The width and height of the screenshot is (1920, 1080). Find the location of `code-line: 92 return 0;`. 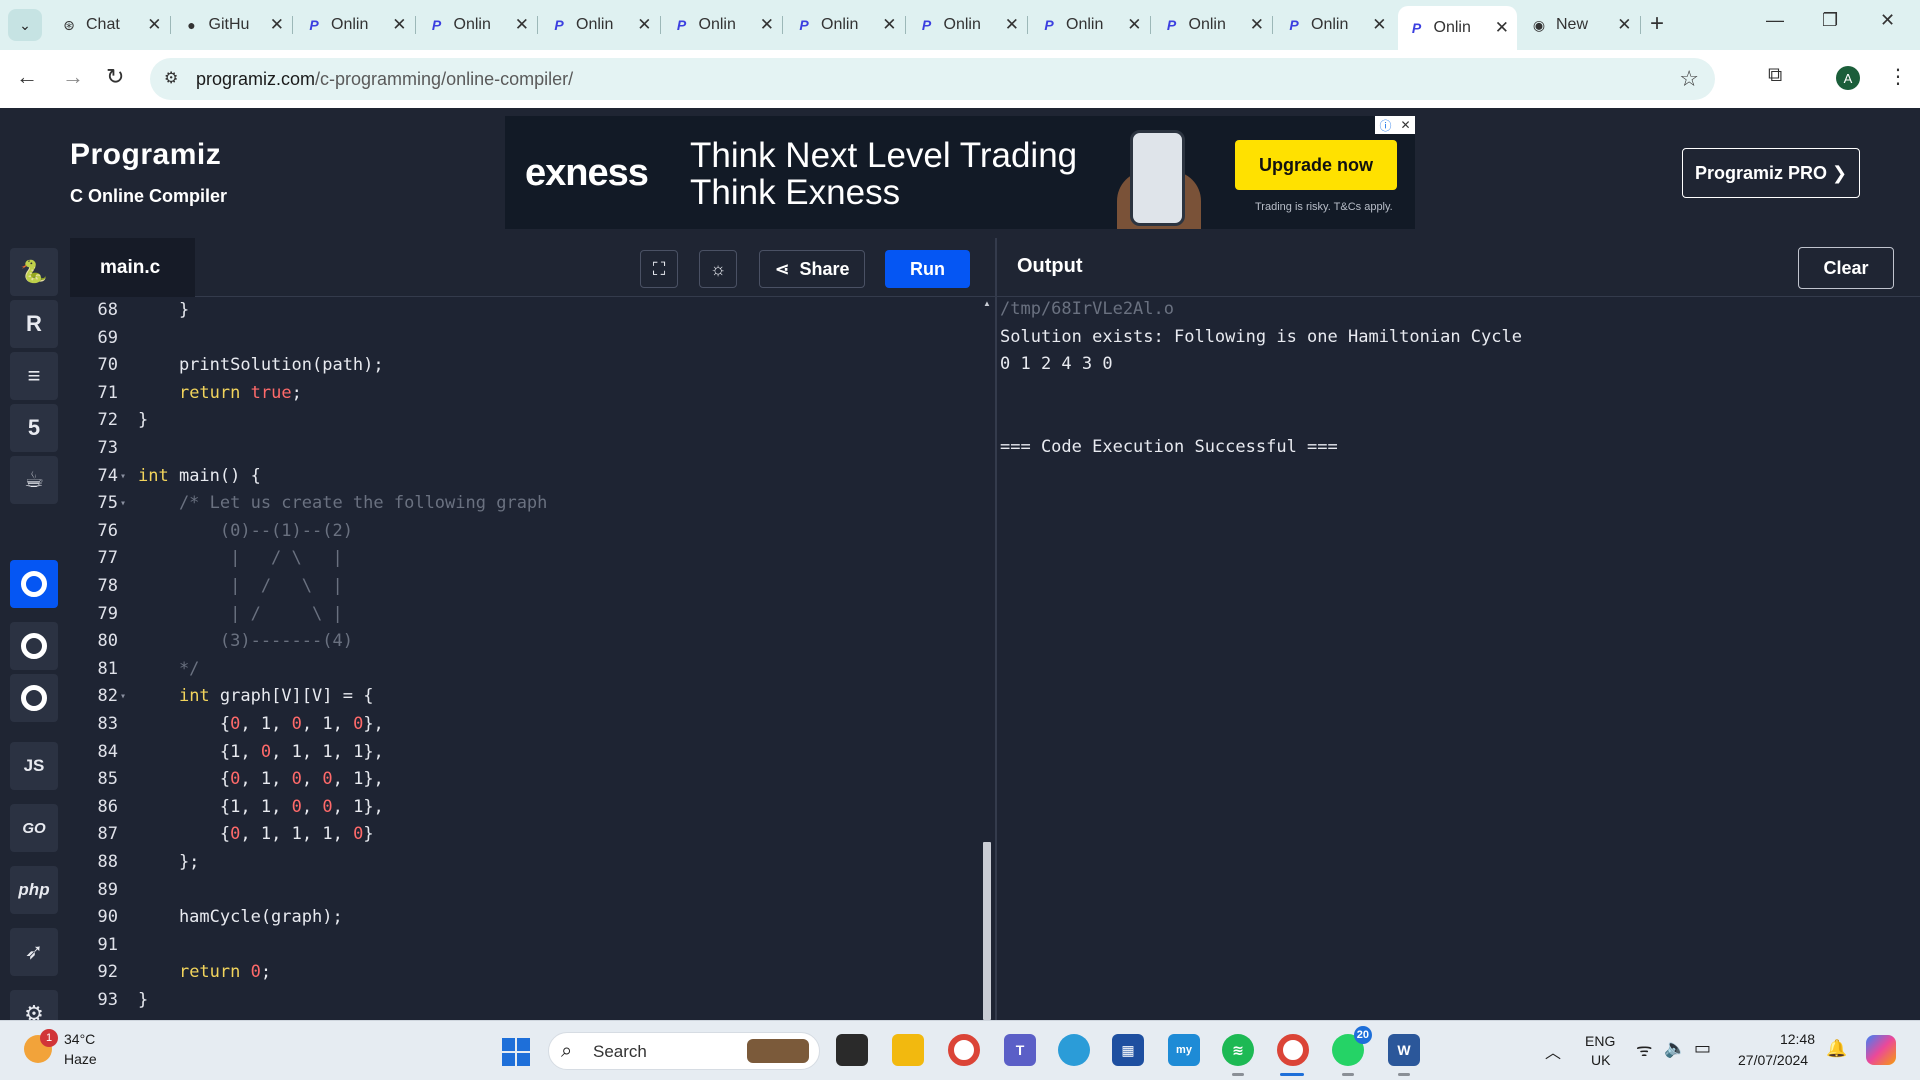

code-line: 92 return 0; is located at coordinates (522, 972).